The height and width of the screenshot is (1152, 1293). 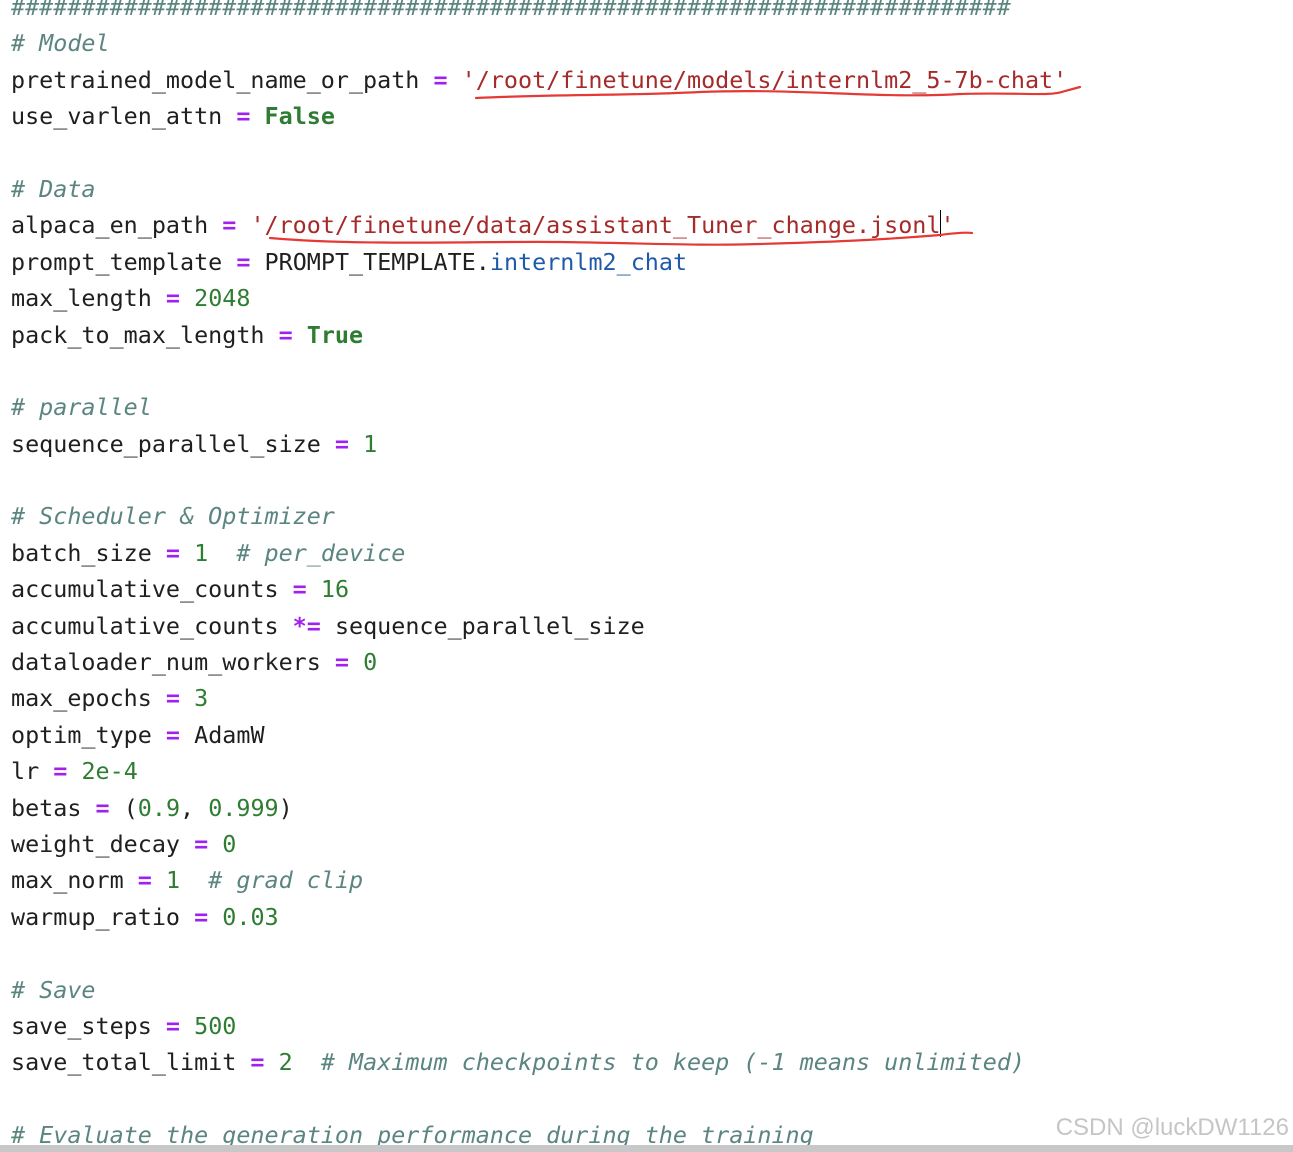 I want to click on comment-save: # Save, so click(x=53, y=989).